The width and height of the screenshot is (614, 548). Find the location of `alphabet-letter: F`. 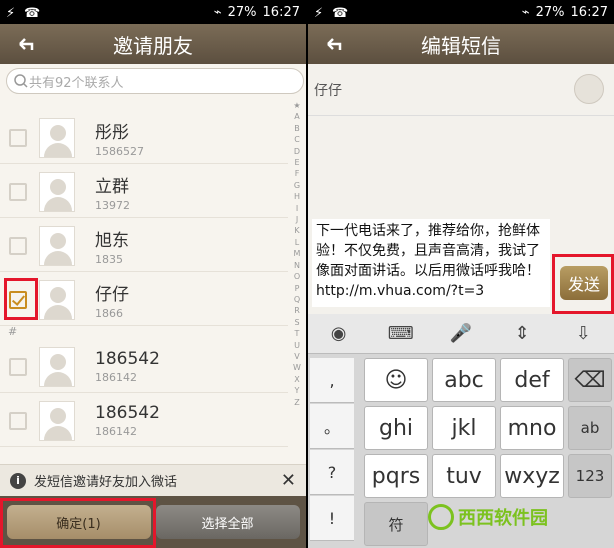

alphabet-letter: F is located at coordinates (297, 173).